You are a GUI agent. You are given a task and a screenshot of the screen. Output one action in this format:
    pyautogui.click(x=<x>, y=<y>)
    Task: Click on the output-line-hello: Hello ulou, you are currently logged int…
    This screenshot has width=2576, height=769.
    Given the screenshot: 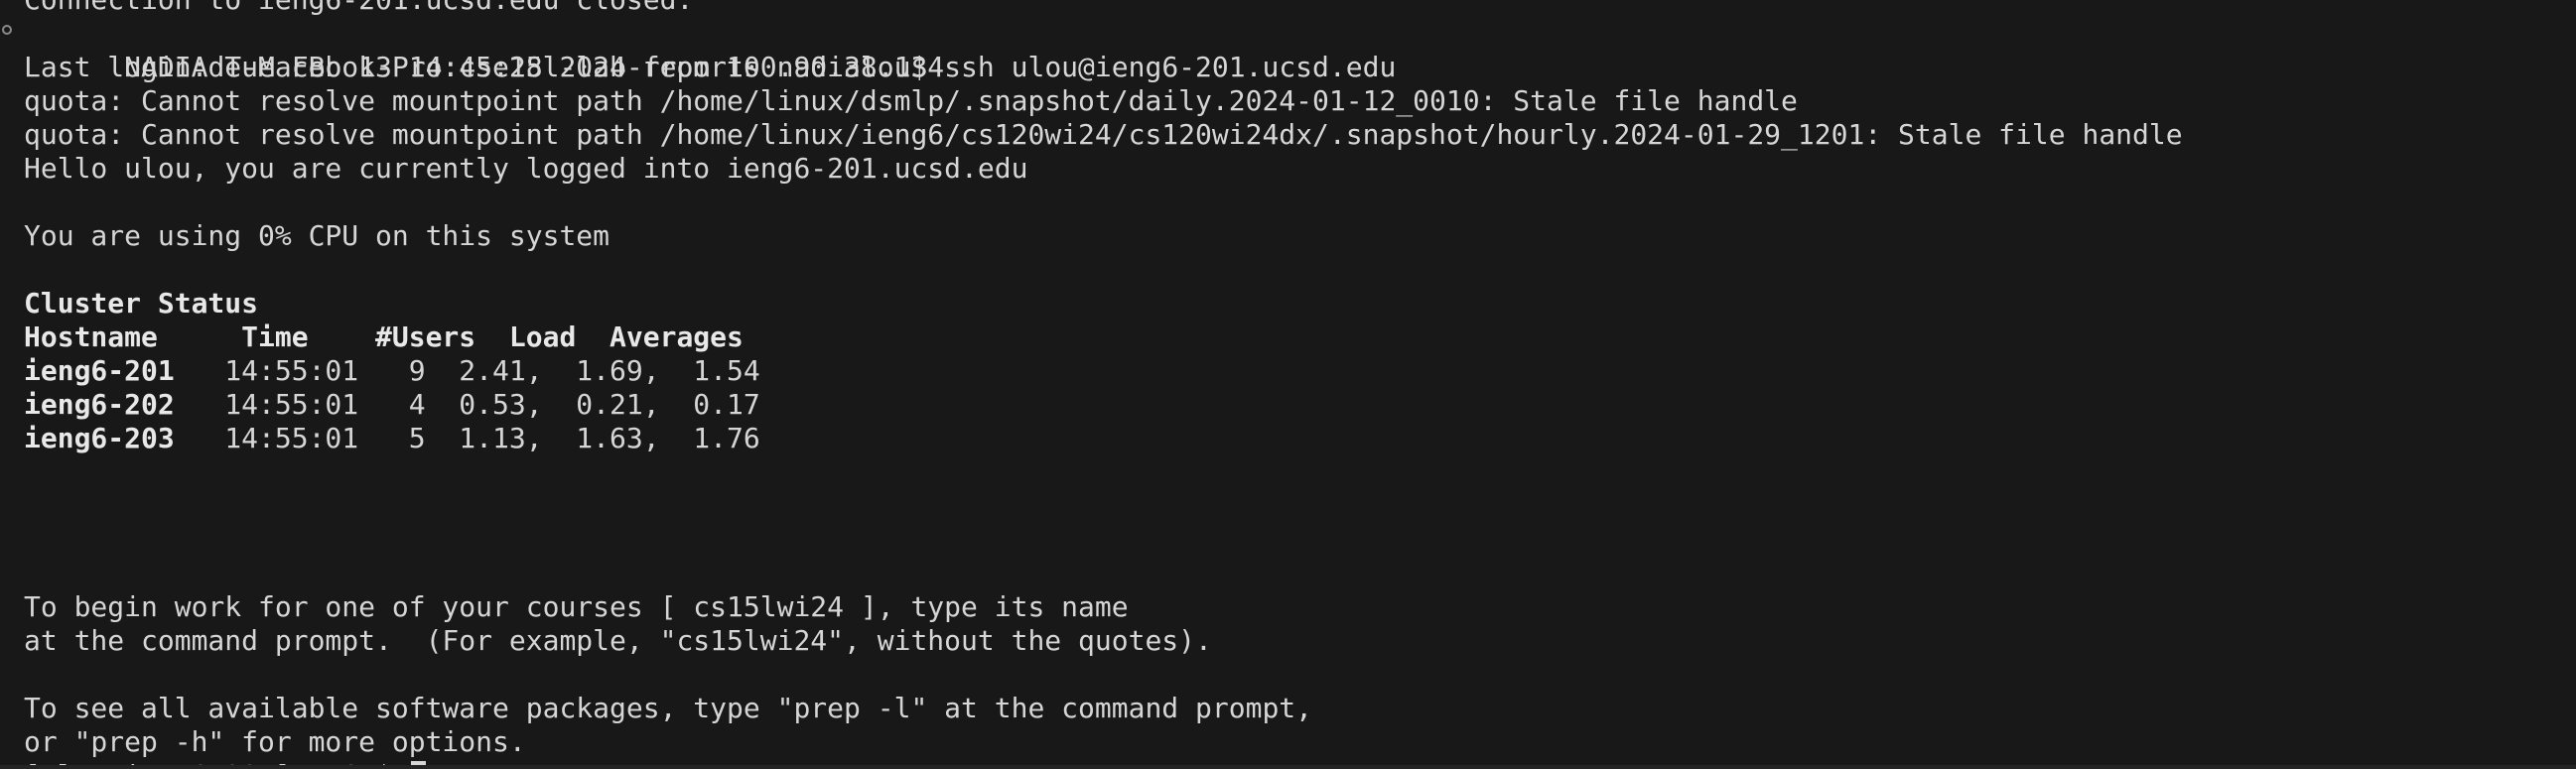 What is the action you would take?
    pyautogui.click(x=526, y=169)
    